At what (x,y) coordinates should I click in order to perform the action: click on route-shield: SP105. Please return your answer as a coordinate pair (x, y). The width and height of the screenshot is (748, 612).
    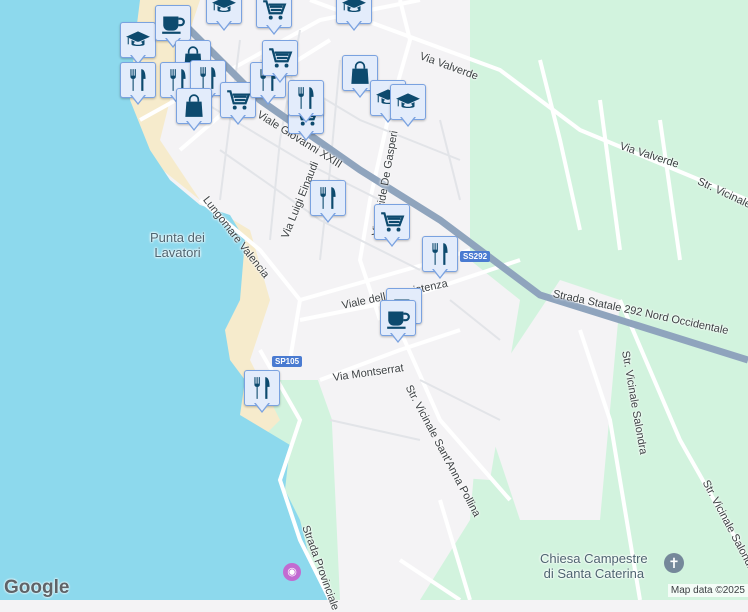
    Looking at the image, I should click on (287, 361).